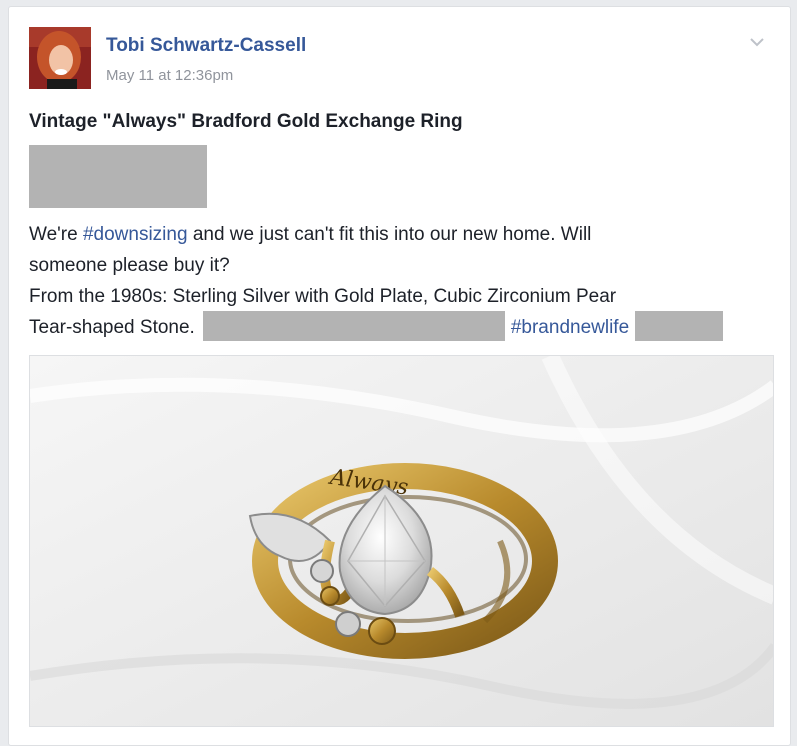 Image resolution: width=797 pixels, height=746 pixels. What do you see at coordinates (56, 234) in the screenshot?
I see `body-text: We're` at bounding box center [56, 234].